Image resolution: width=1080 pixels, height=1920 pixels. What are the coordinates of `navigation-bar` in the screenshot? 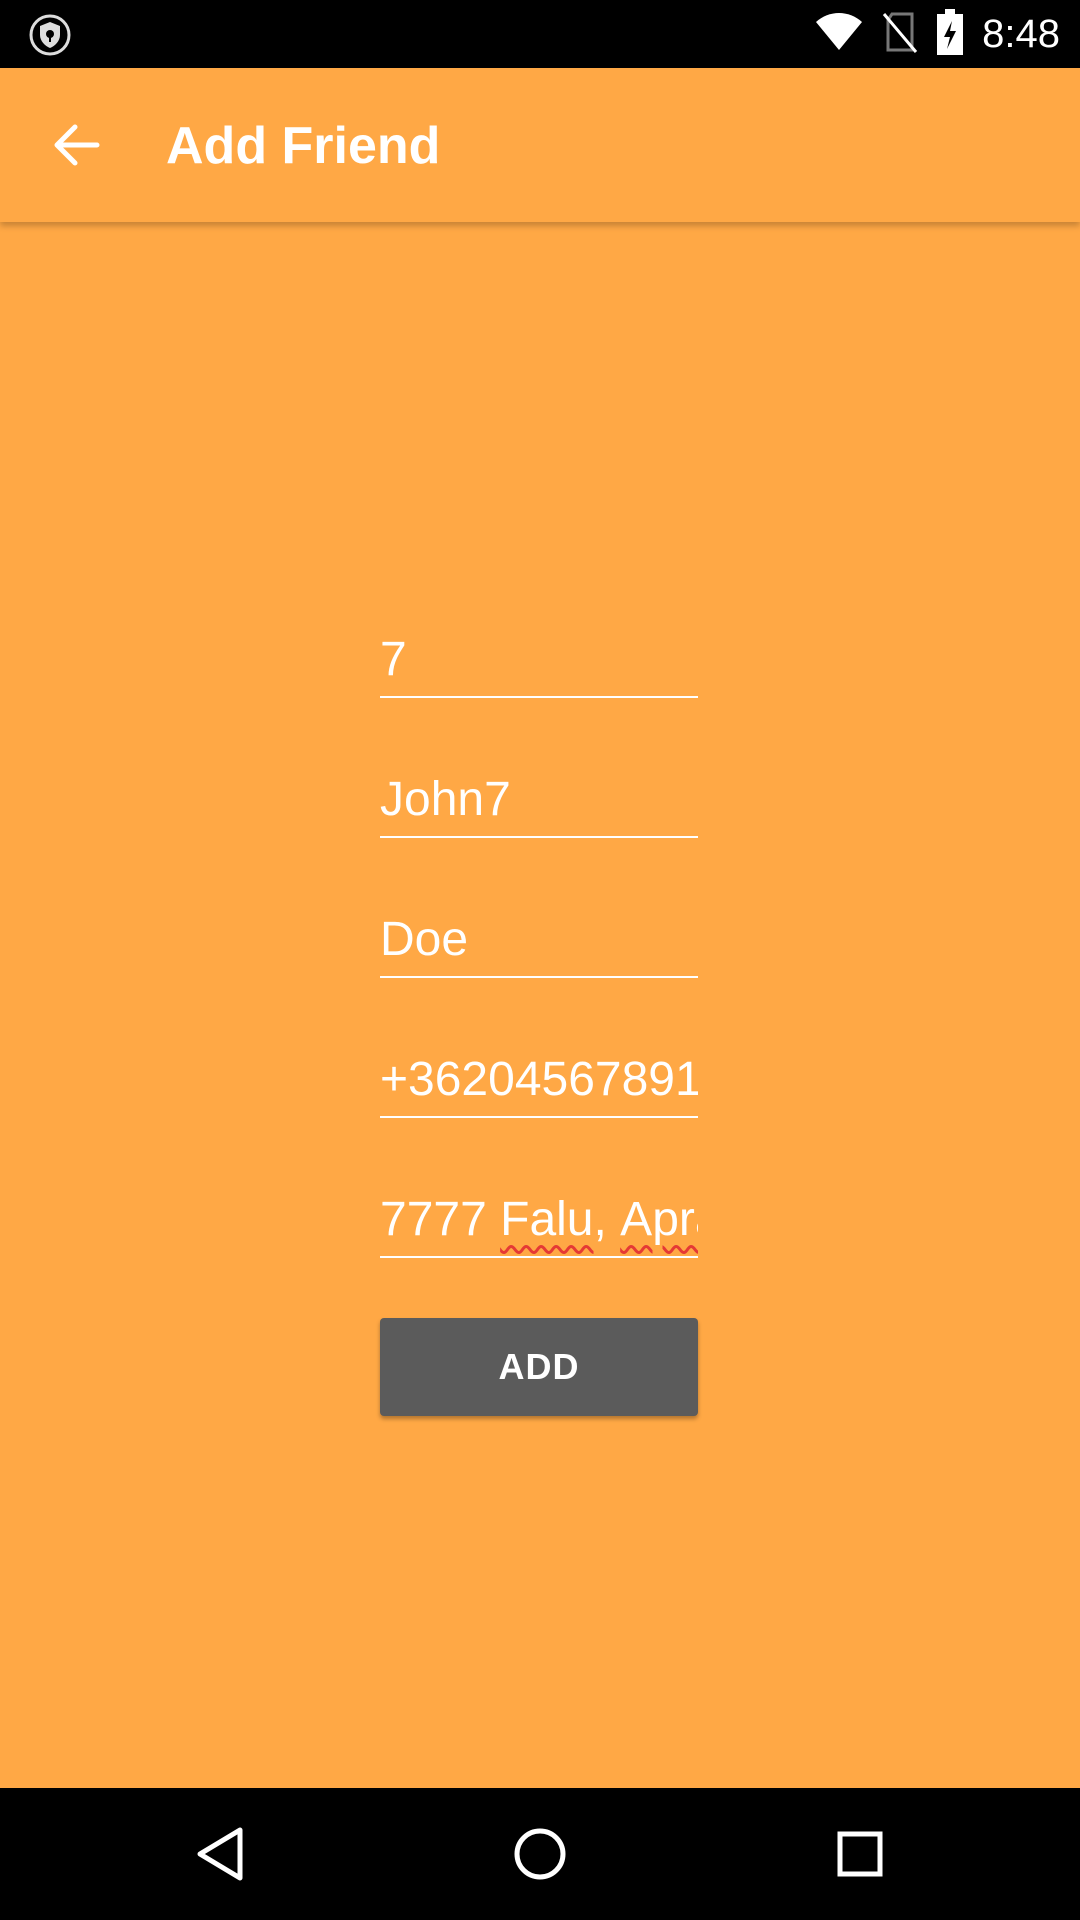 It's located at (540, 1854).